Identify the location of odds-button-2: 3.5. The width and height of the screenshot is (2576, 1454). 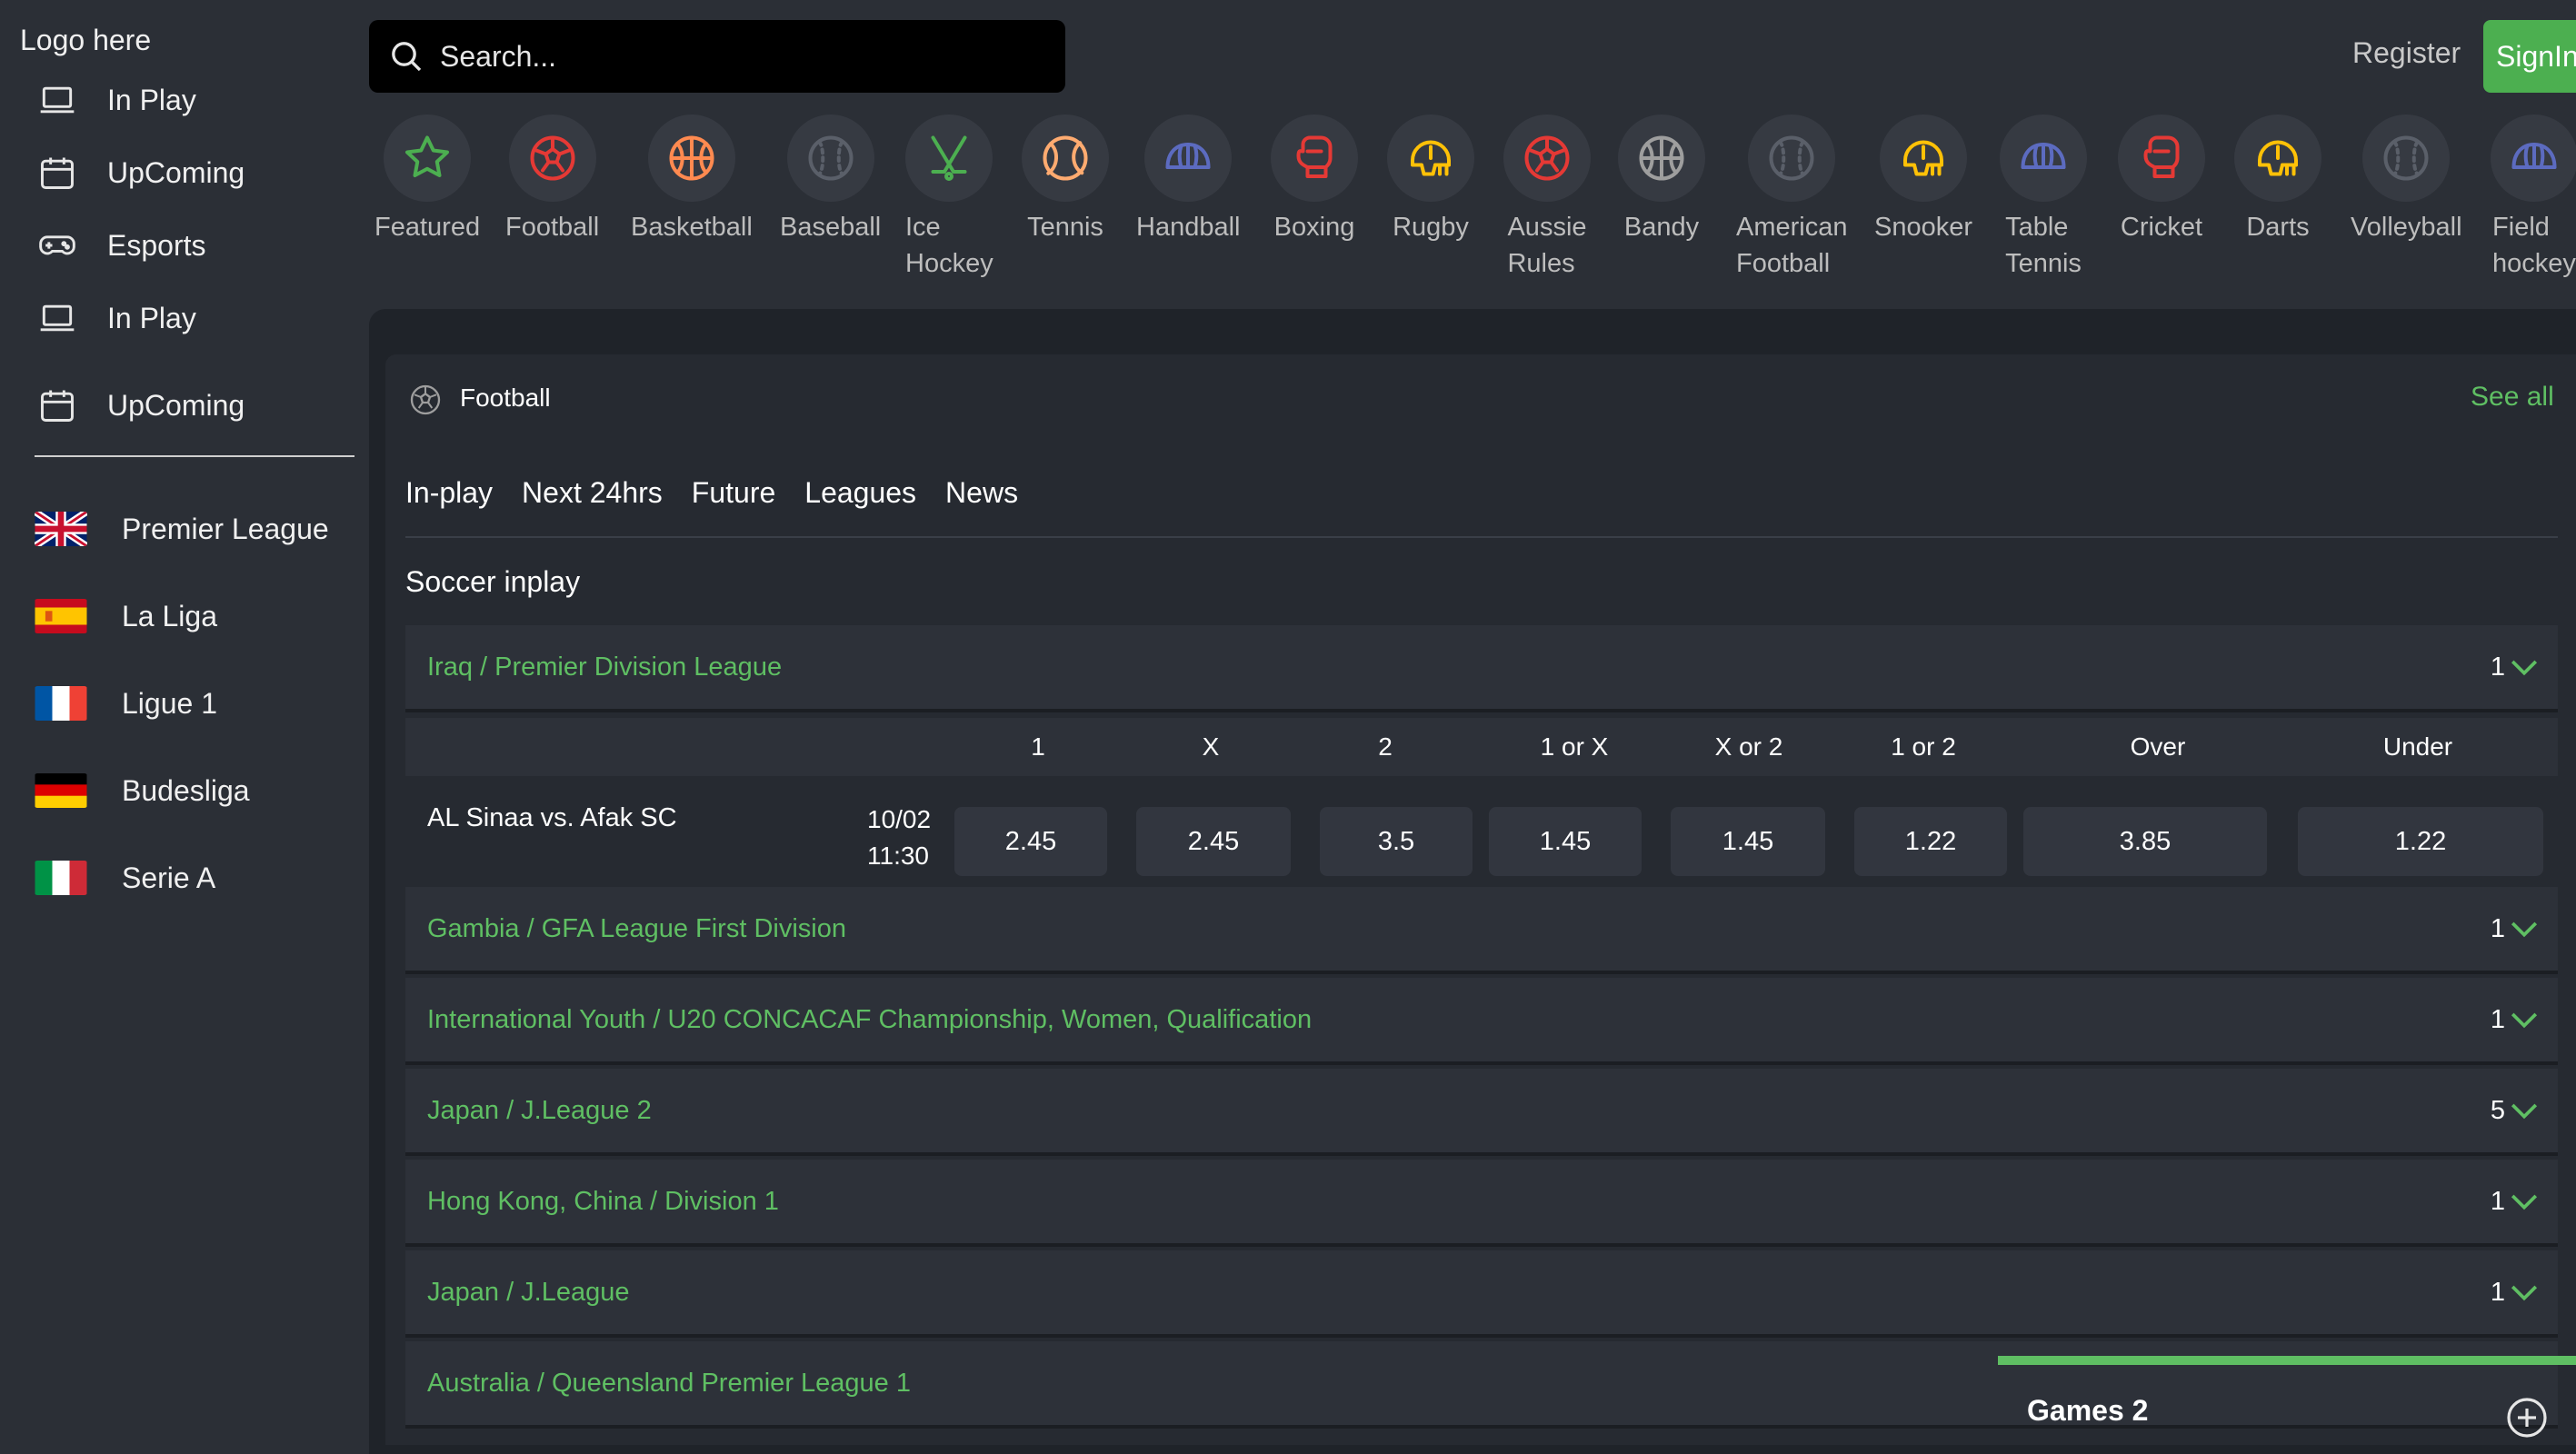
(1396, 841).